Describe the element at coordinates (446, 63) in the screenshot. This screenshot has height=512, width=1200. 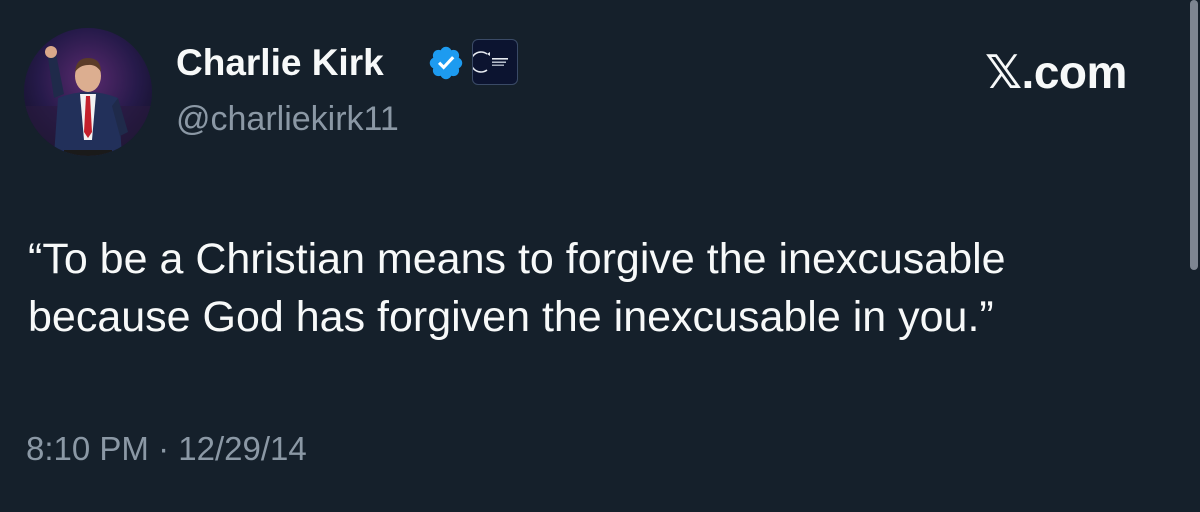
I see `verified-badge-icon` at that location.